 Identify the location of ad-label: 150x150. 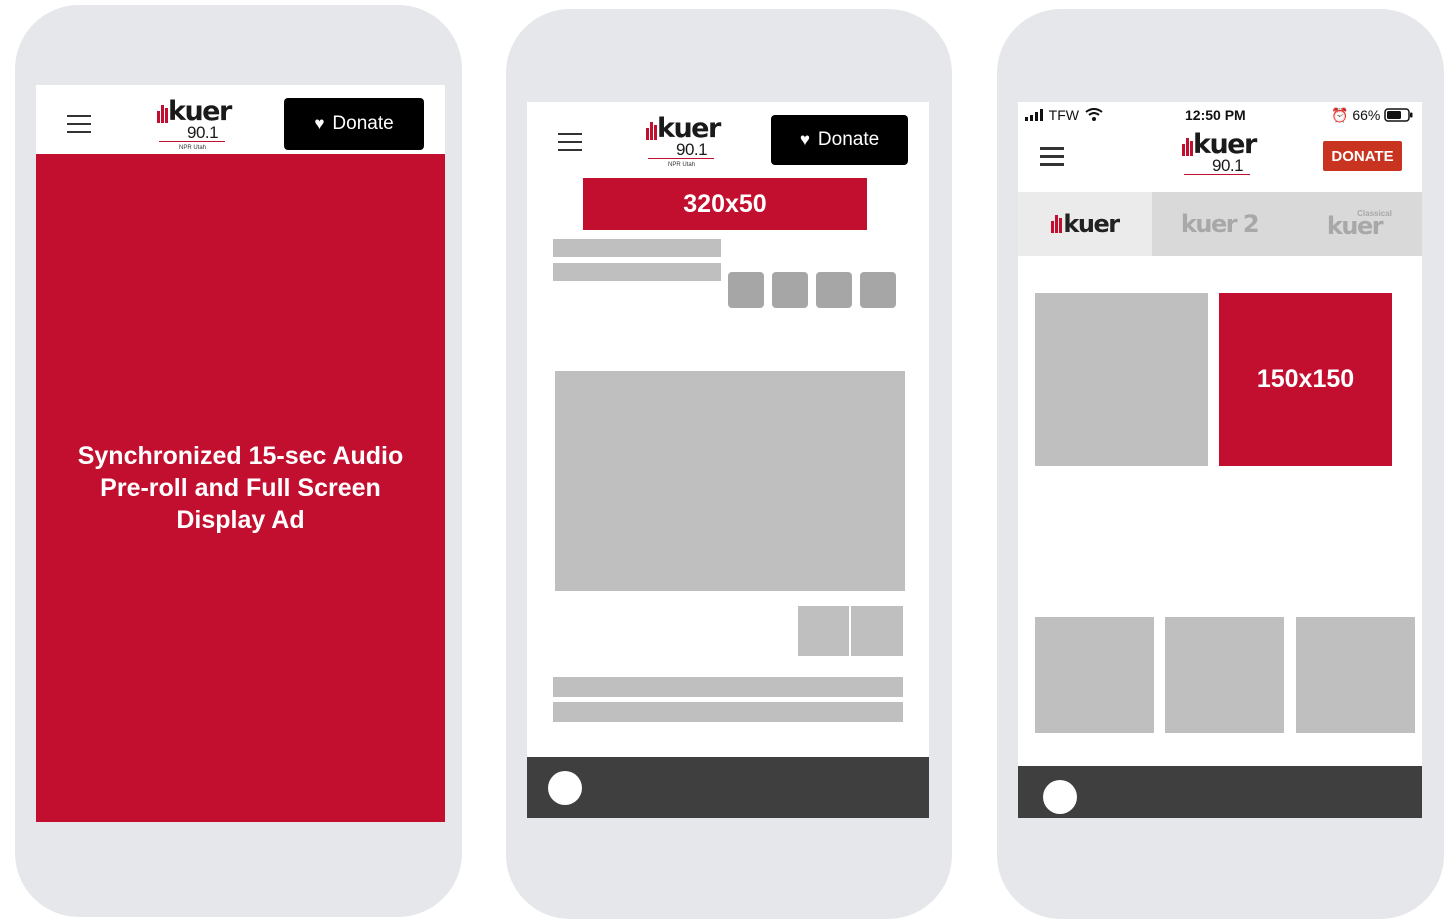
(1305, 379).